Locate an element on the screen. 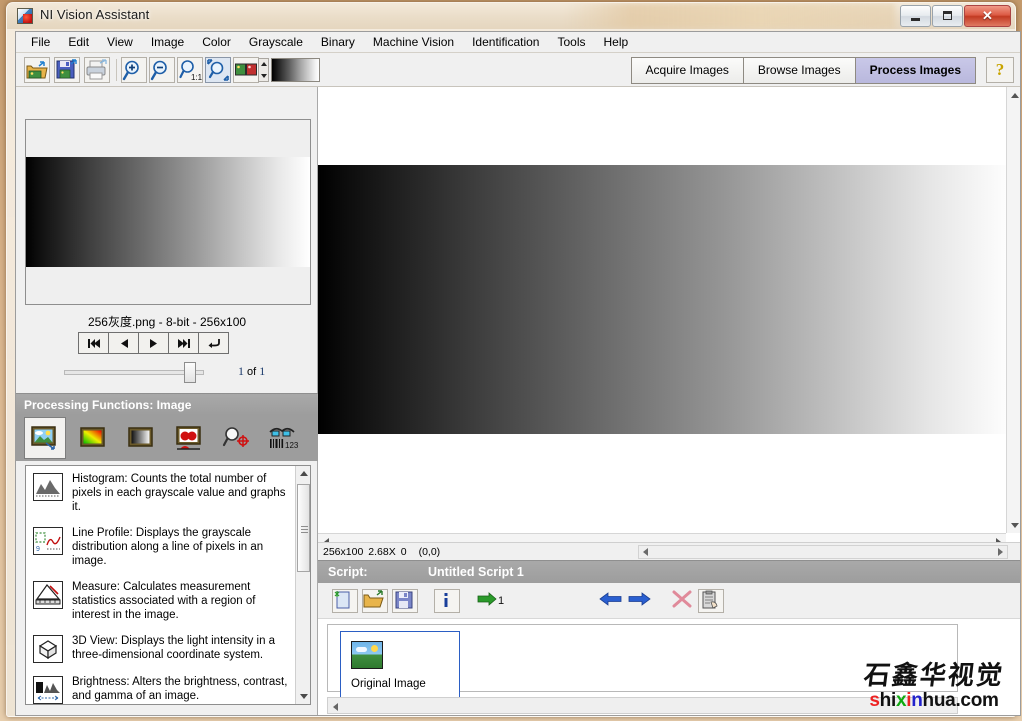 This screenshot has height=721, width=1022. menu-image: Image is located at coordinates (167, 42).